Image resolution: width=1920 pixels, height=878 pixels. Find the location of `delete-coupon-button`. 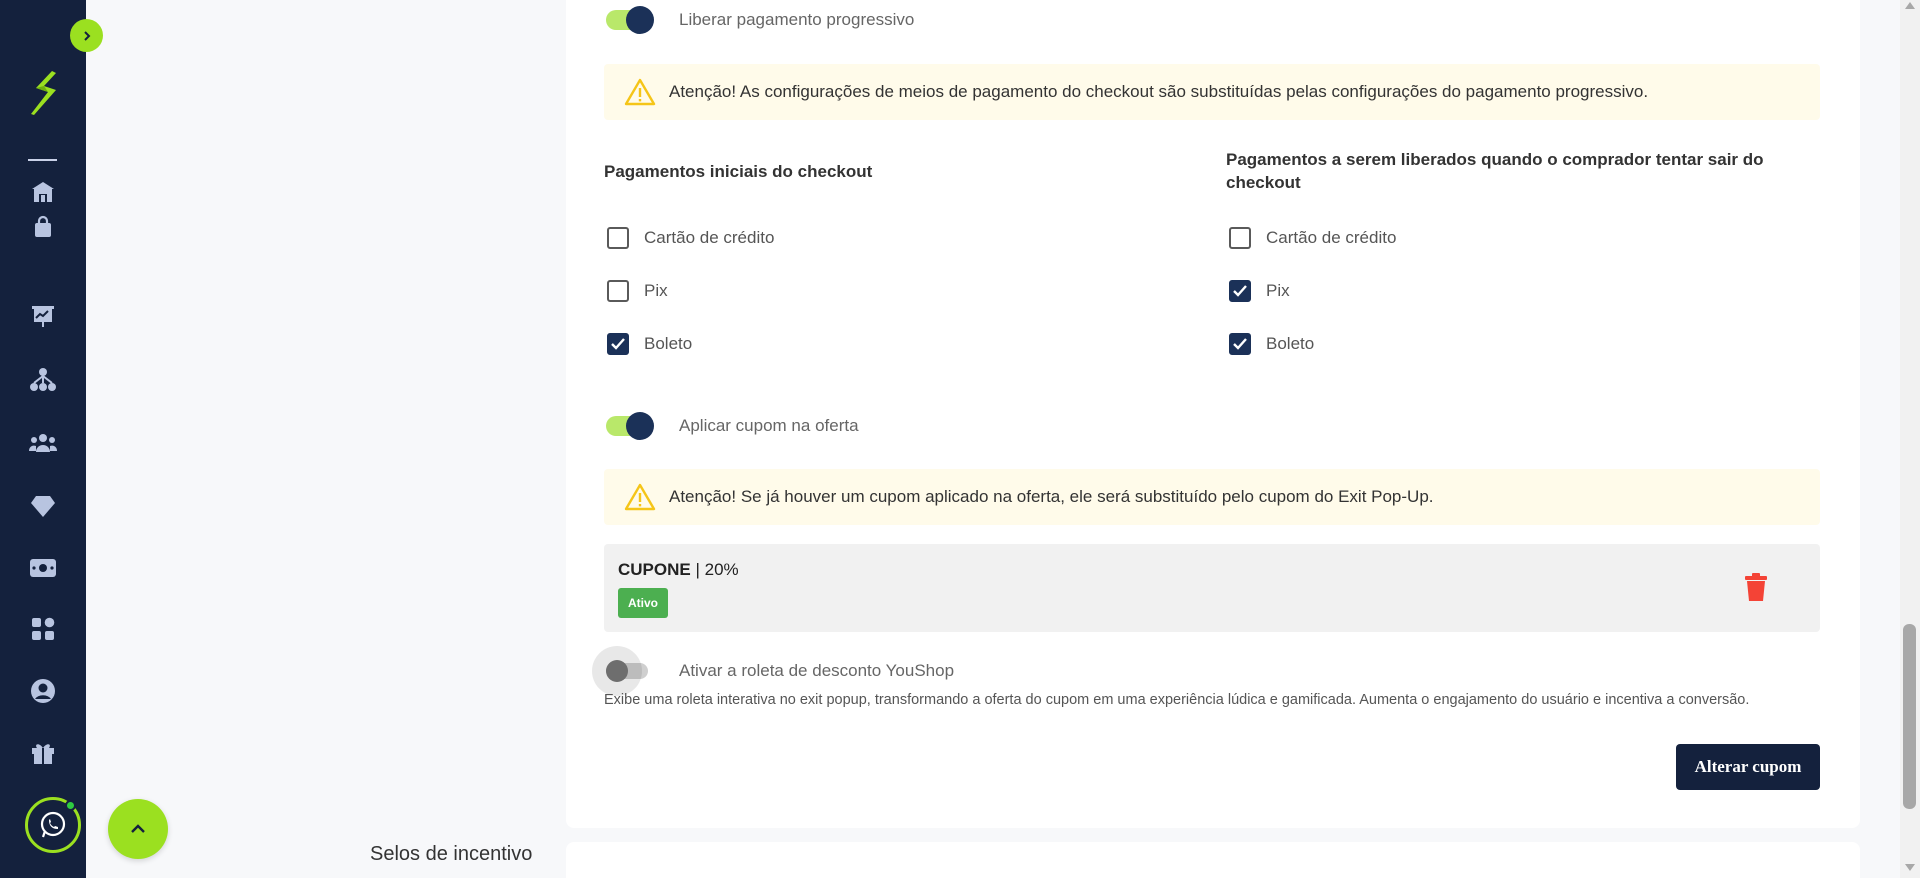

delete-coupon-button is located at coordinates (1756, 587).